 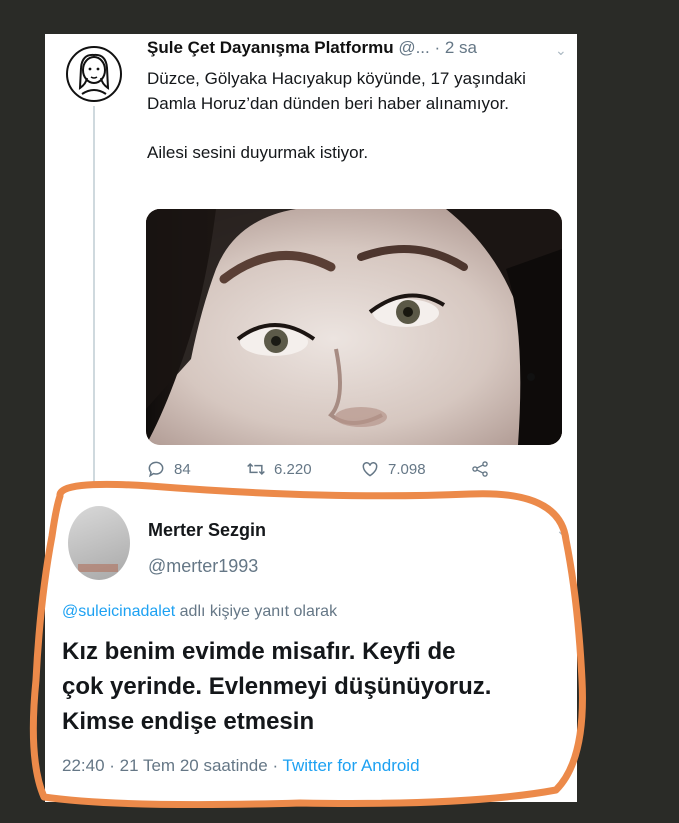 I want to click on tweet-menu-chevron-icon: ⌄, so click(x=561, y=50).